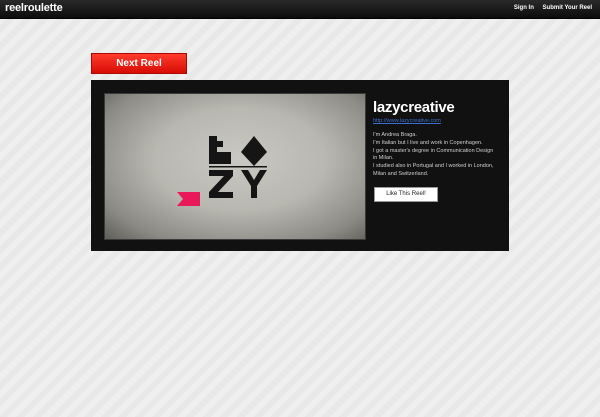 Image resolution: width=600 pixels, height=417 pixels. Describe the element at coordinates (524, 8) in the screenshot. I see `sign-in-link: Sign In` at that location.